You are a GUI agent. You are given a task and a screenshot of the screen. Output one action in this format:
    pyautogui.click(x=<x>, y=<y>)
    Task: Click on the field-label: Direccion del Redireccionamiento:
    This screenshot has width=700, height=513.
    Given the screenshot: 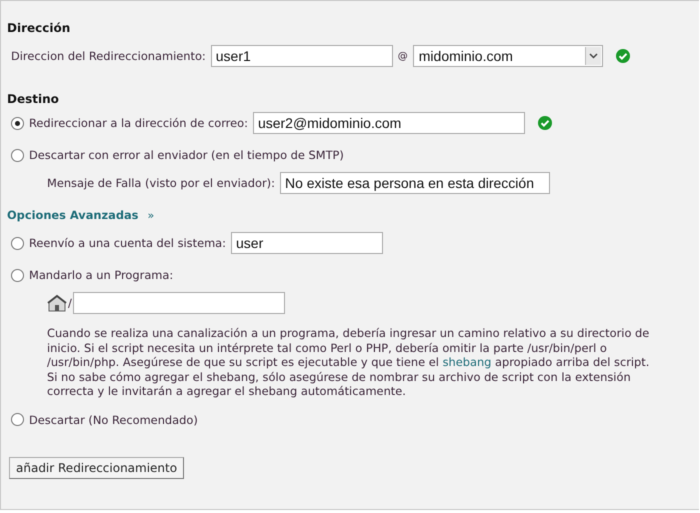 What is the action you would take?
    pyautogui.click(x=108, y=56)
    